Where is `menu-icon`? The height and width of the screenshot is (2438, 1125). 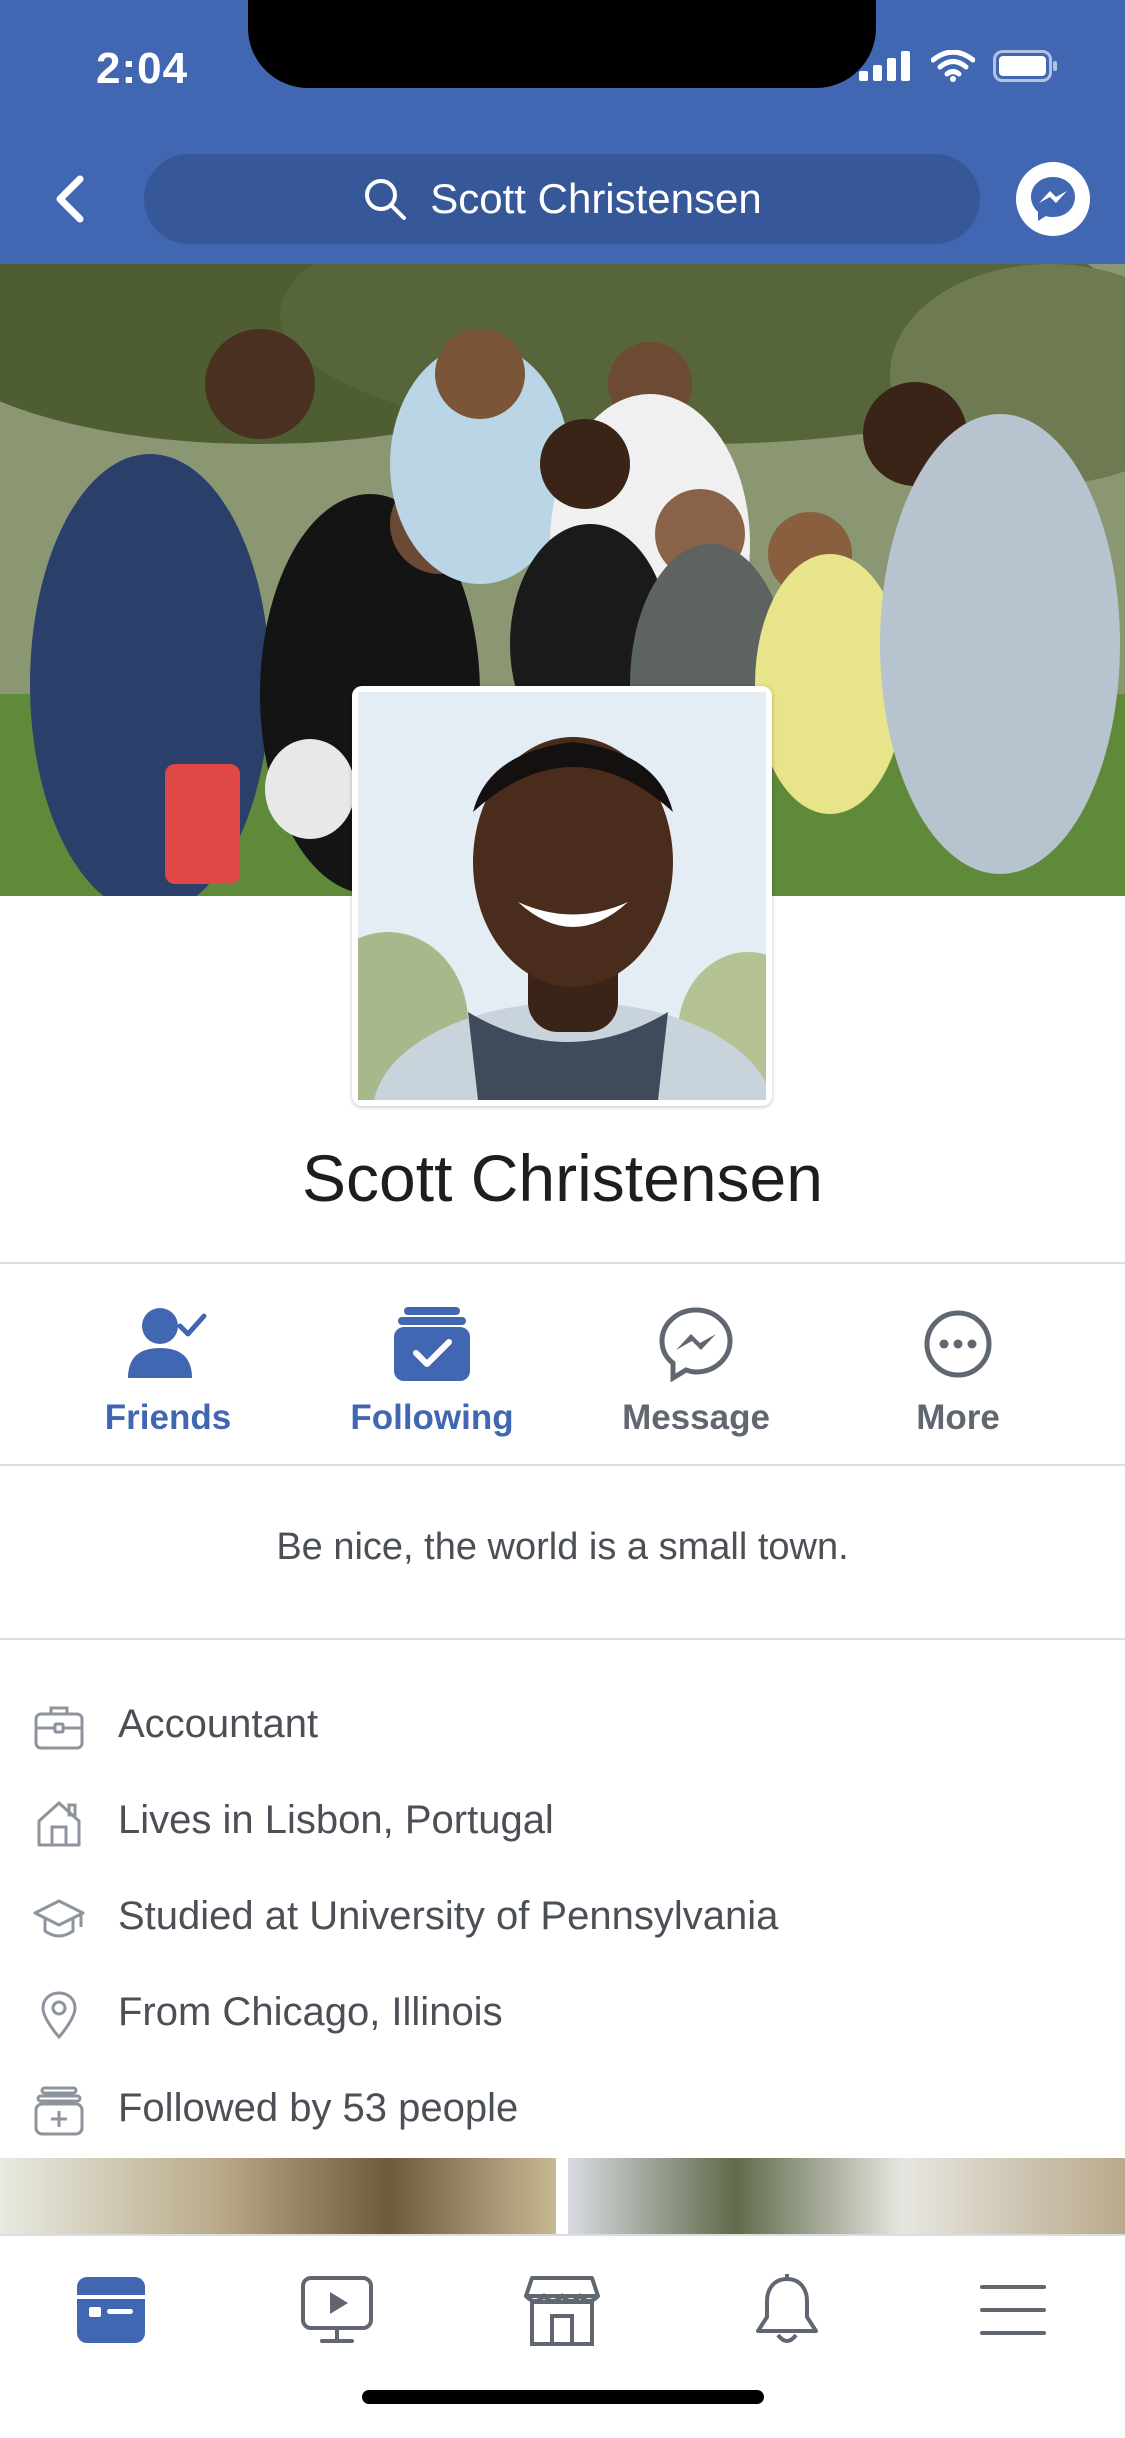
menu-icon is located at coordinates (1013, 2310).